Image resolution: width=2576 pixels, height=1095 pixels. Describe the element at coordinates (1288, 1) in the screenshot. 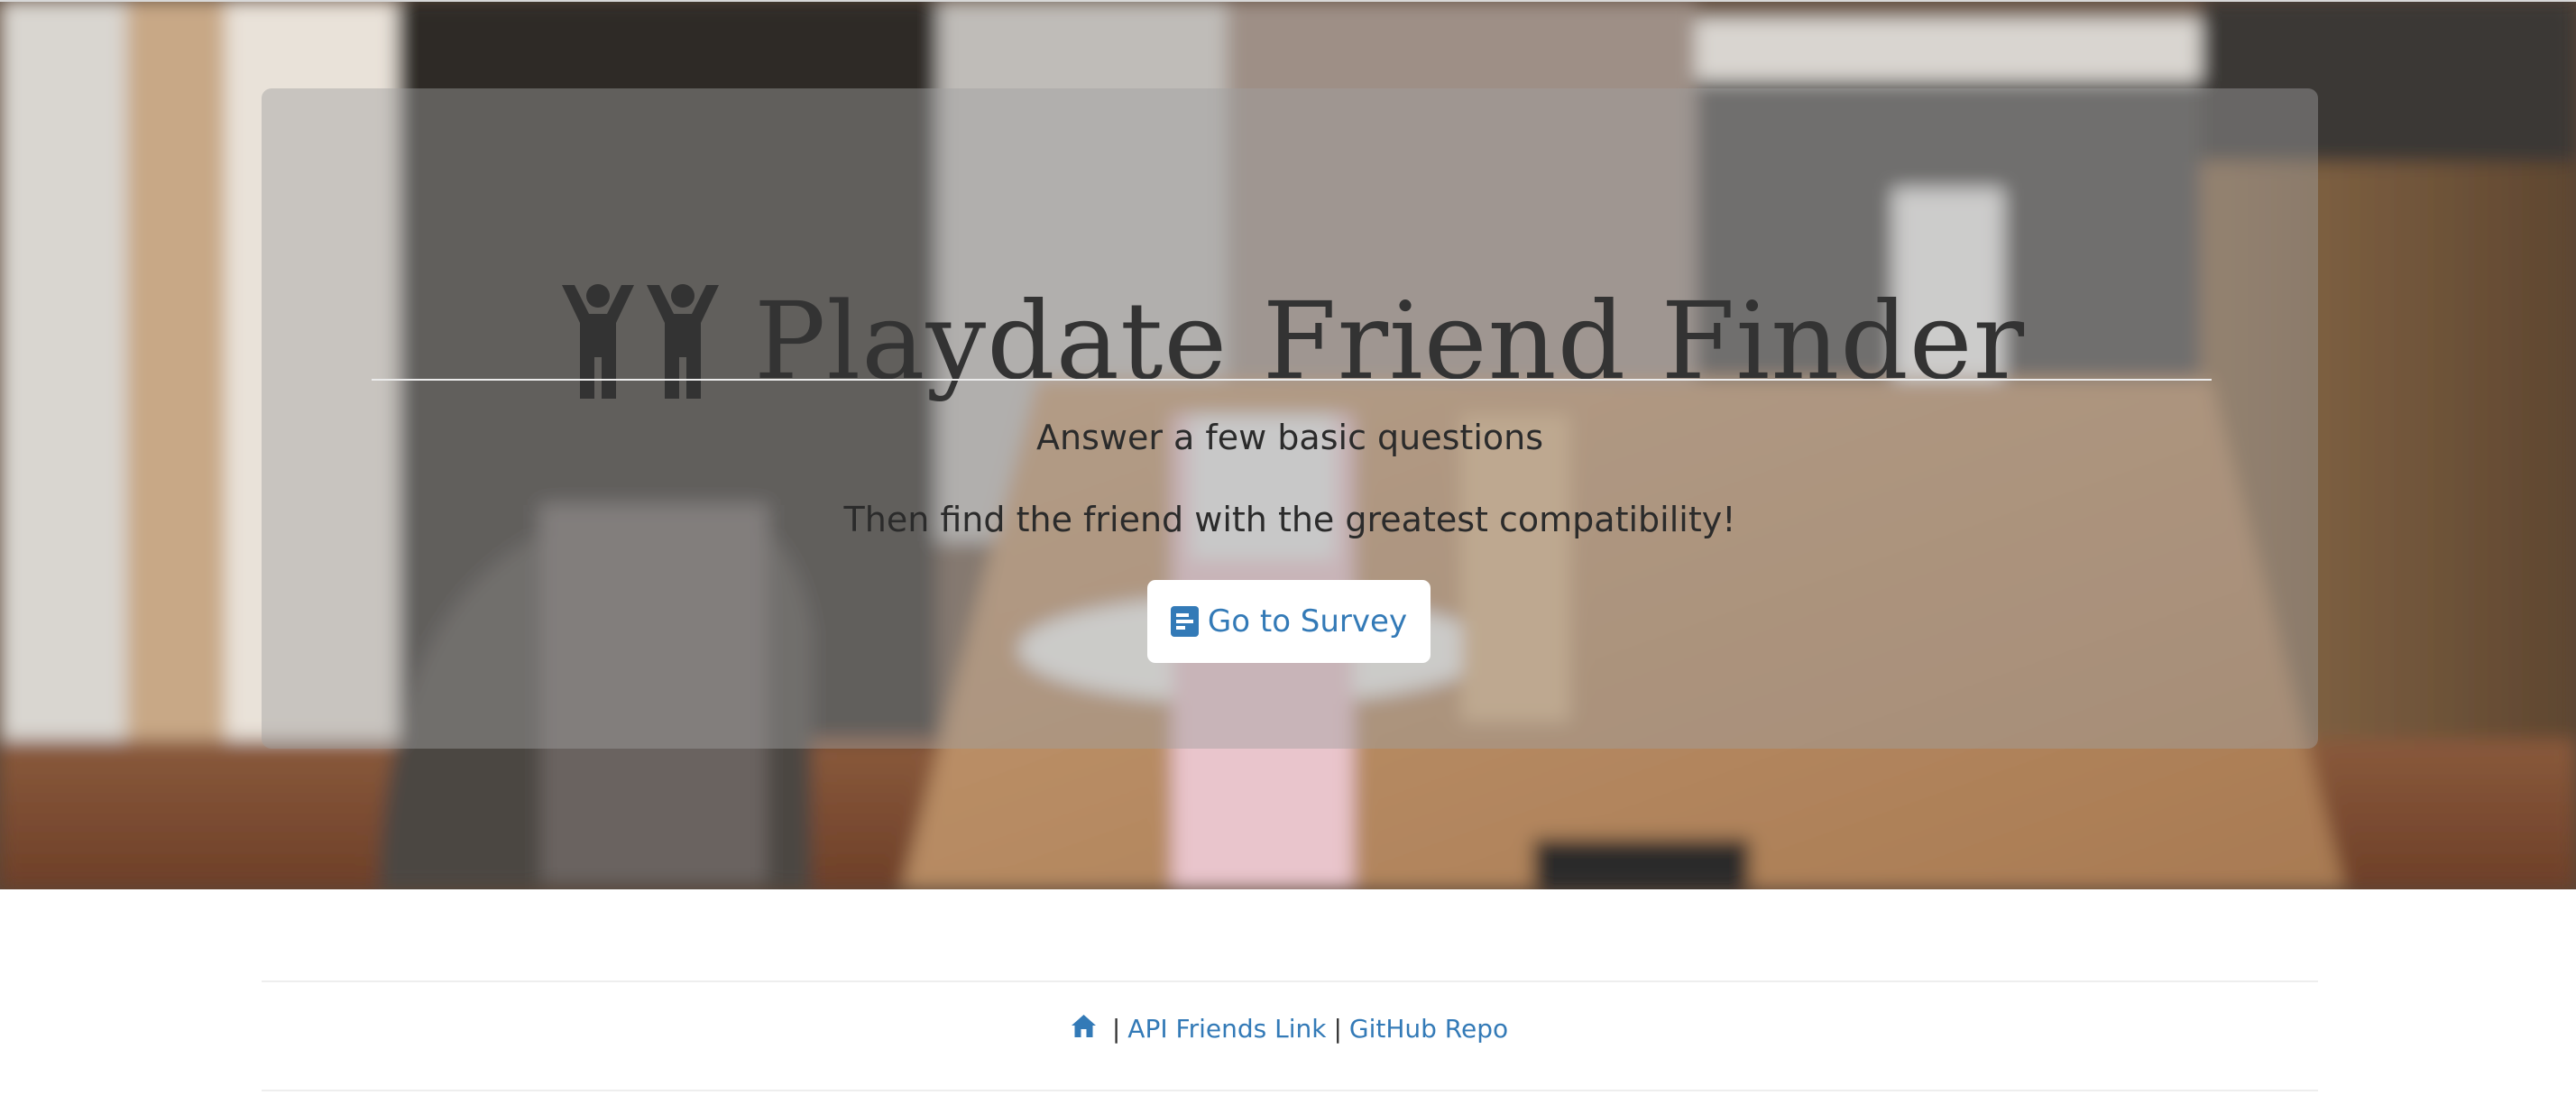

I see `top-border` at that location.